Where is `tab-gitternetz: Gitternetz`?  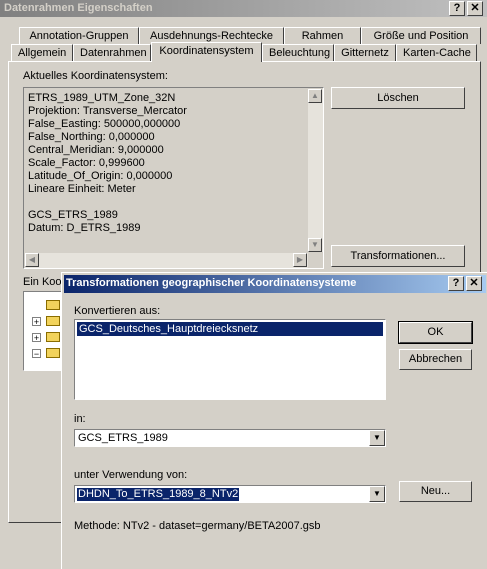
tab-gitternetz: Gitternetz is located at coordinates (365, 52).